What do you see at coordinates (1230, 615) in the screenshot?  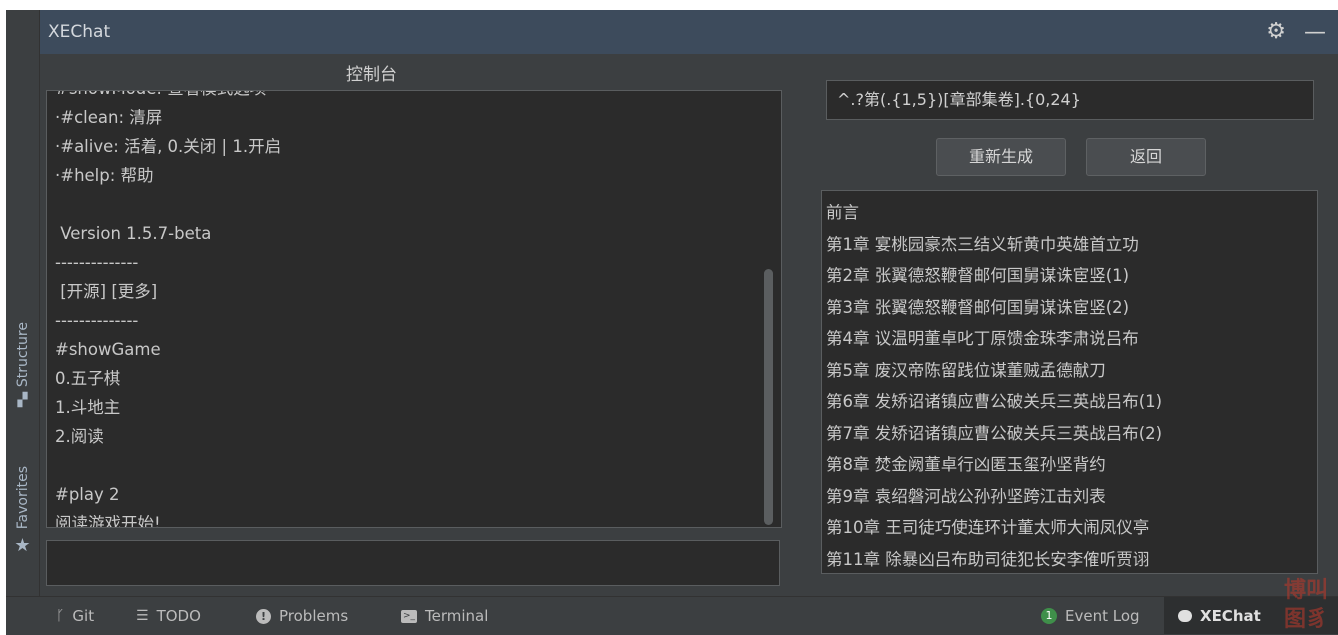 I see `xechat-tab-label: XEChat` at bounding box center [1230, 615].